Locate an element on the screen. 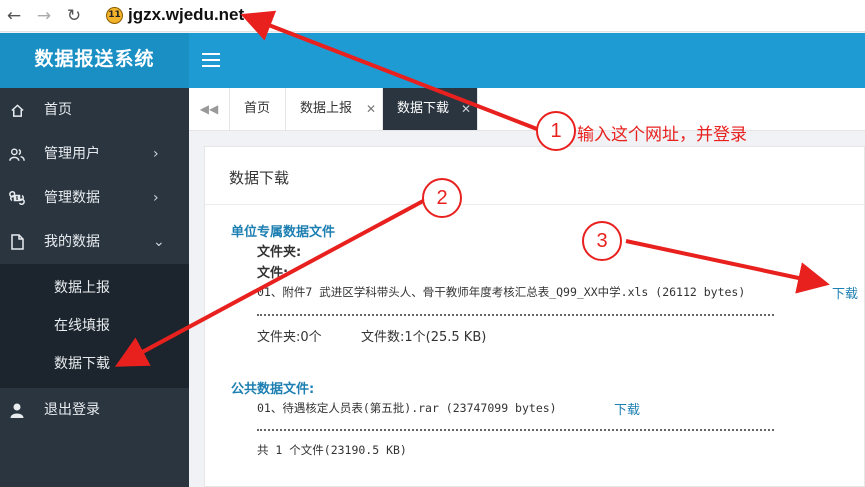 Image resolution: width=865 pixels, height=487 pixels. unit-file-download-link: 下载 is located at coordinates (845, 292).